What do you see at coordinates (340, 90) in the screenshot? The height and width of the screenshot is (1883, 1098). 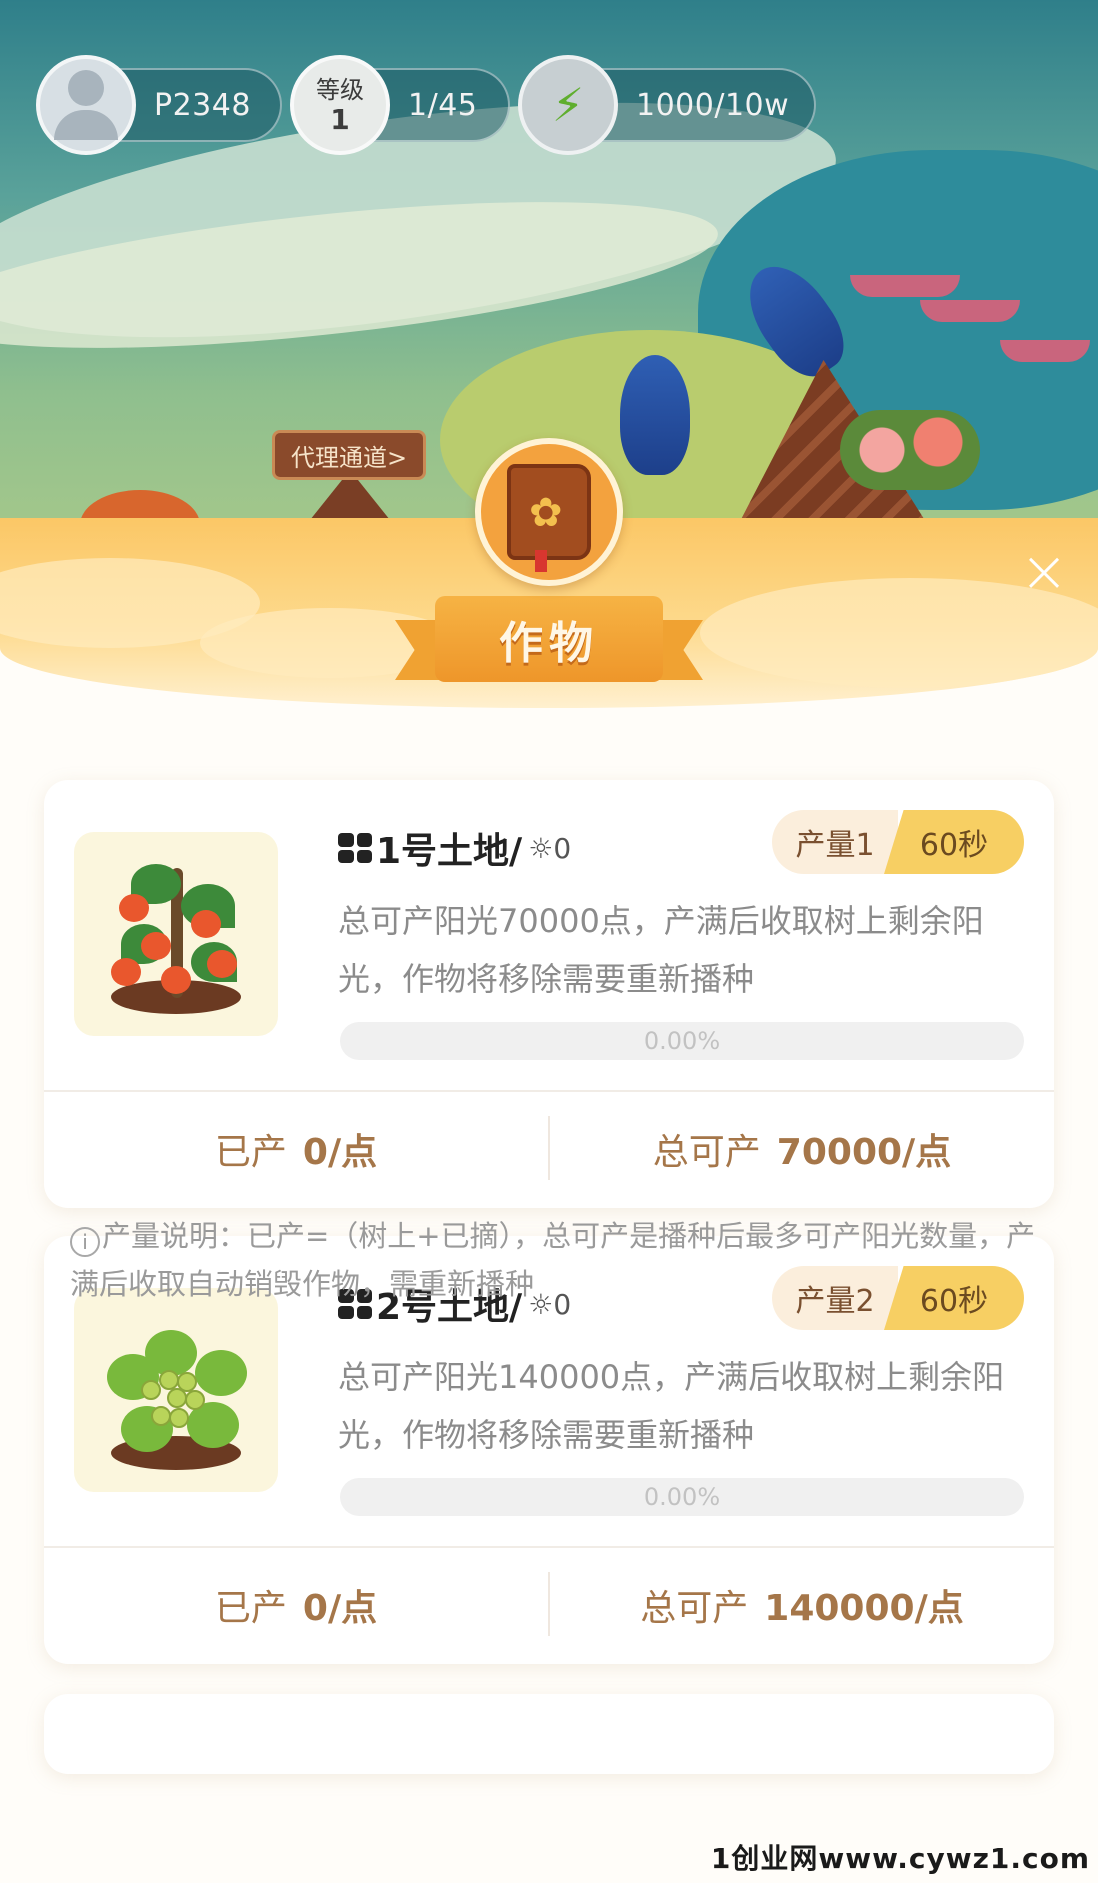 I see `level-label: 等级` at bounding box center [340, 90].